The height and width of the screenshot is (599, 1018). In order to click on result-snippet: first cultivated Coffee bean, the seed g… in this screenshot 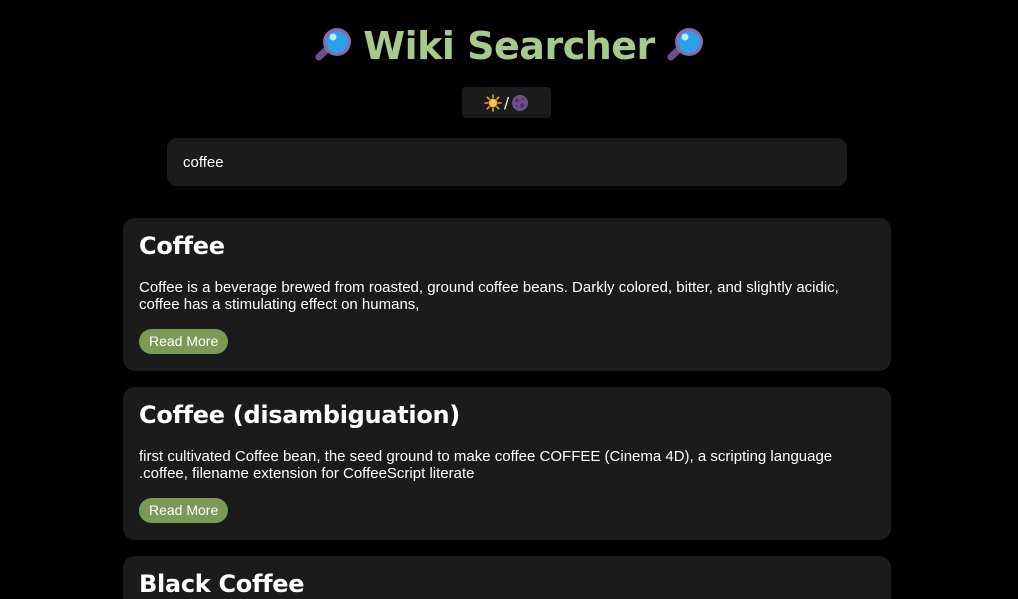, I will do `click(486, 465)`.